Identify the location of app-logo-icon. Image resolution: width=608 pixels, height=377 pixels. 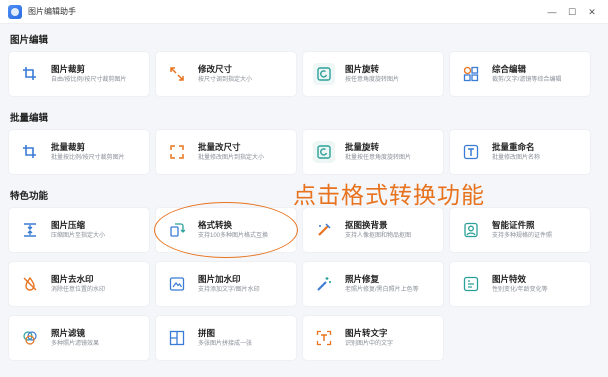
(15, 11).